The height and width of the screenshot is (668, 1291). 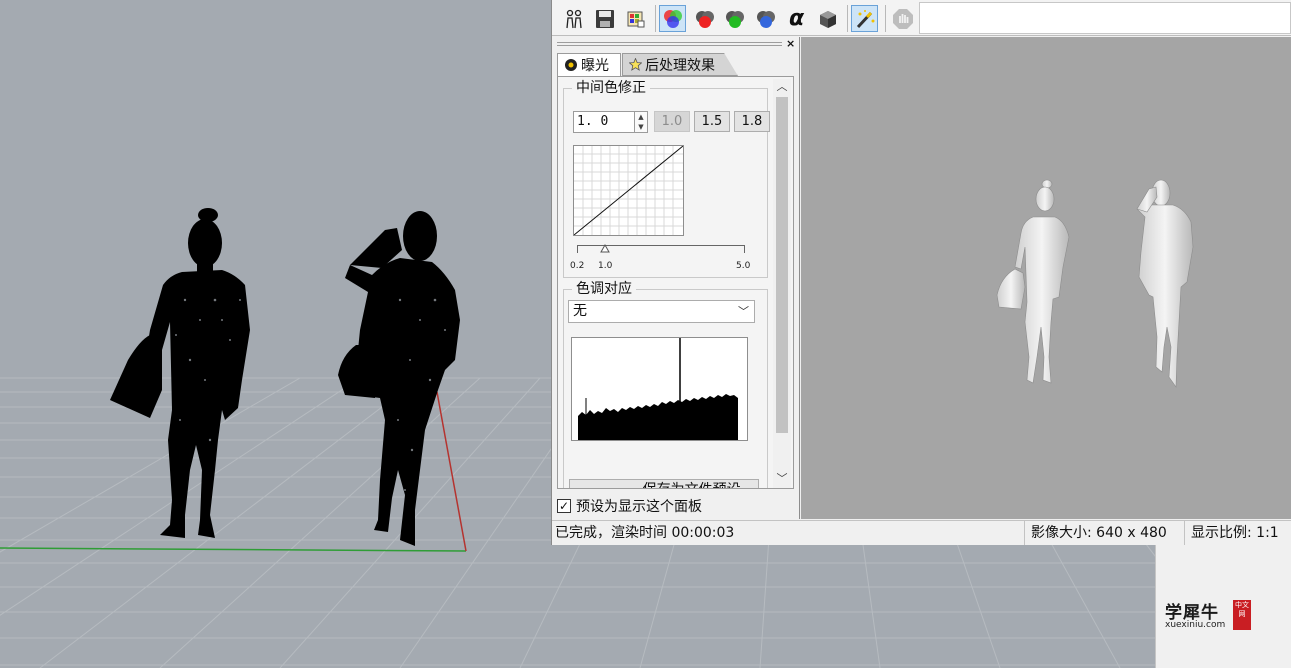 What do you see at coordinates (864, 18) in the screenshot?
I see `magic-wand-icon` at bounding box center [864, 18].